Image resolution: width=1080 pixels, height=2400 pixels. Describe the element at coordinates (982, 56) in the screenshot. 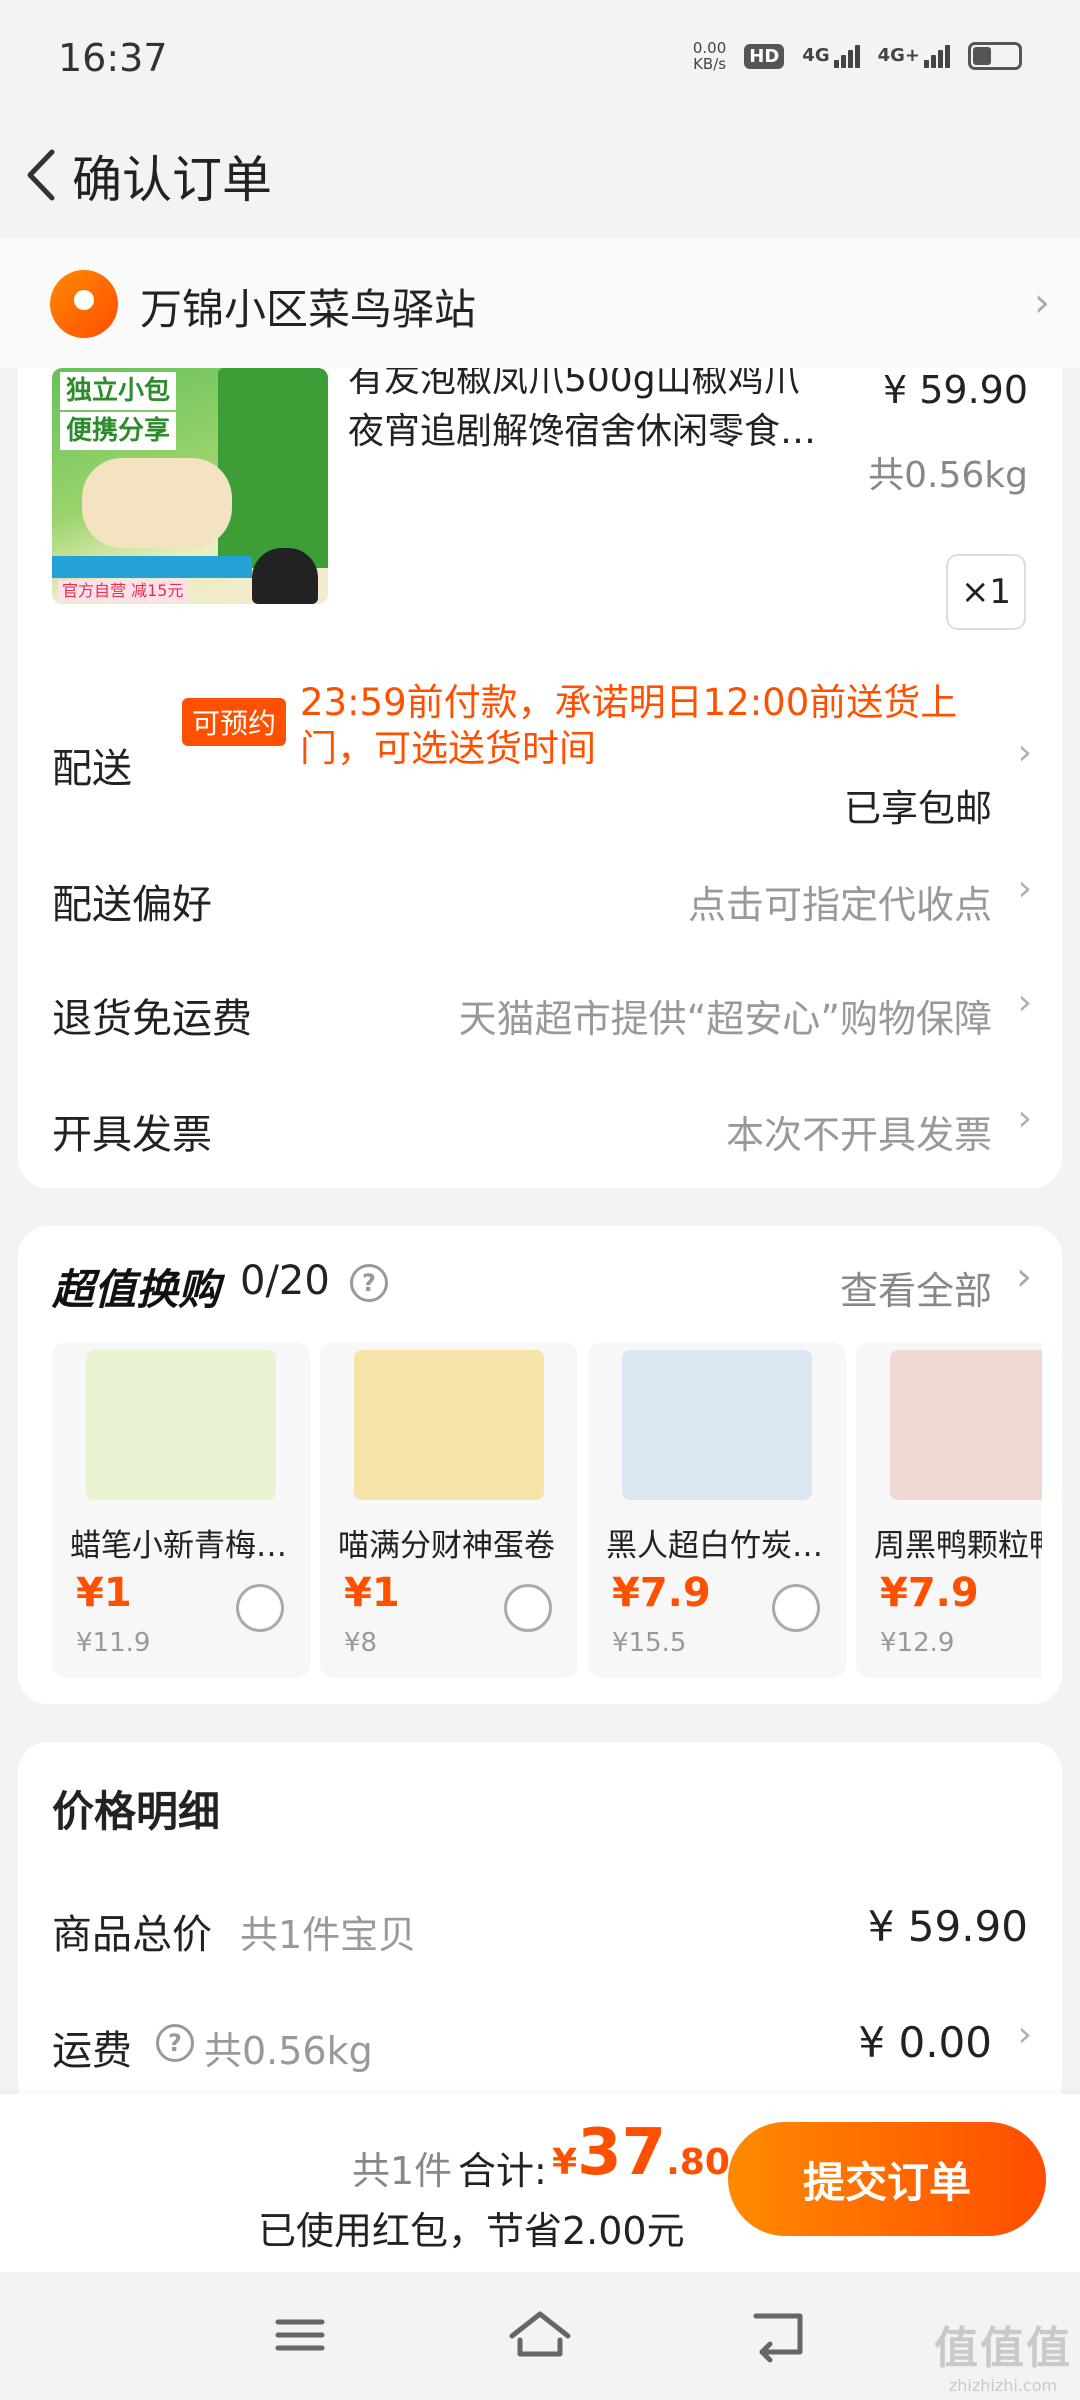

I see `battery-level` at that location.